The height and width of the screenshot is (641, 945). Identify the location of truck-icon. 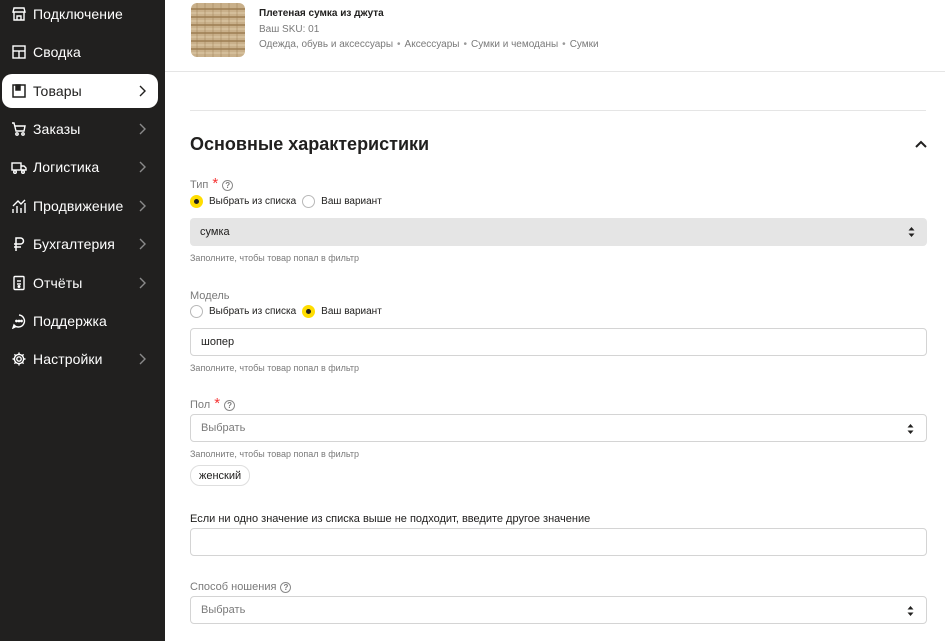
(19, 167).